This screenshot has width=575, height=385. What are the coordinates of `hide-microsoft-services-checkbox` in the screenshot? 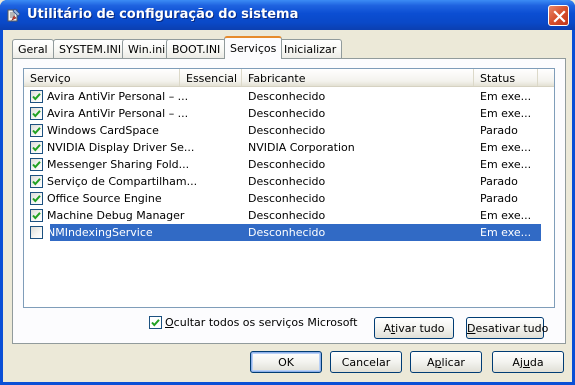 It's located at (155, 322).